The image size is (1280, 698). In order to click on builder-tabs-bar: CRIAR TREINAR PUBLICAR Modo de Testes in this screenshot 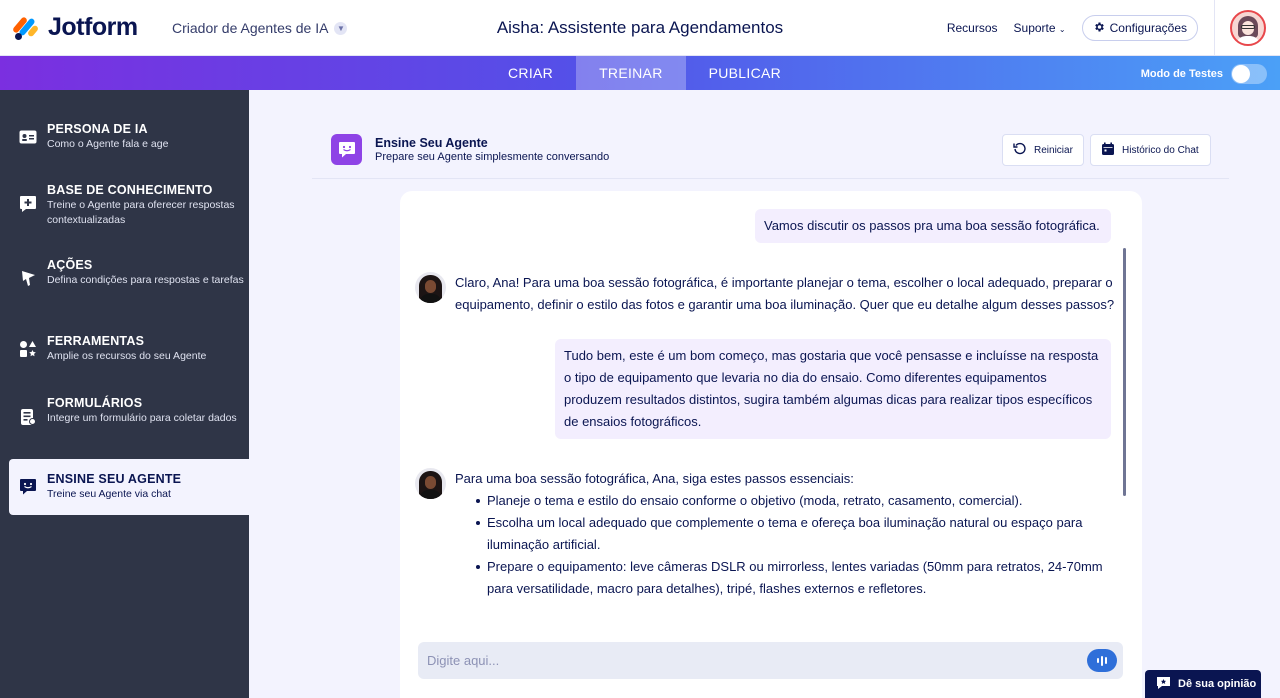, I will do `click(640, 73)`.